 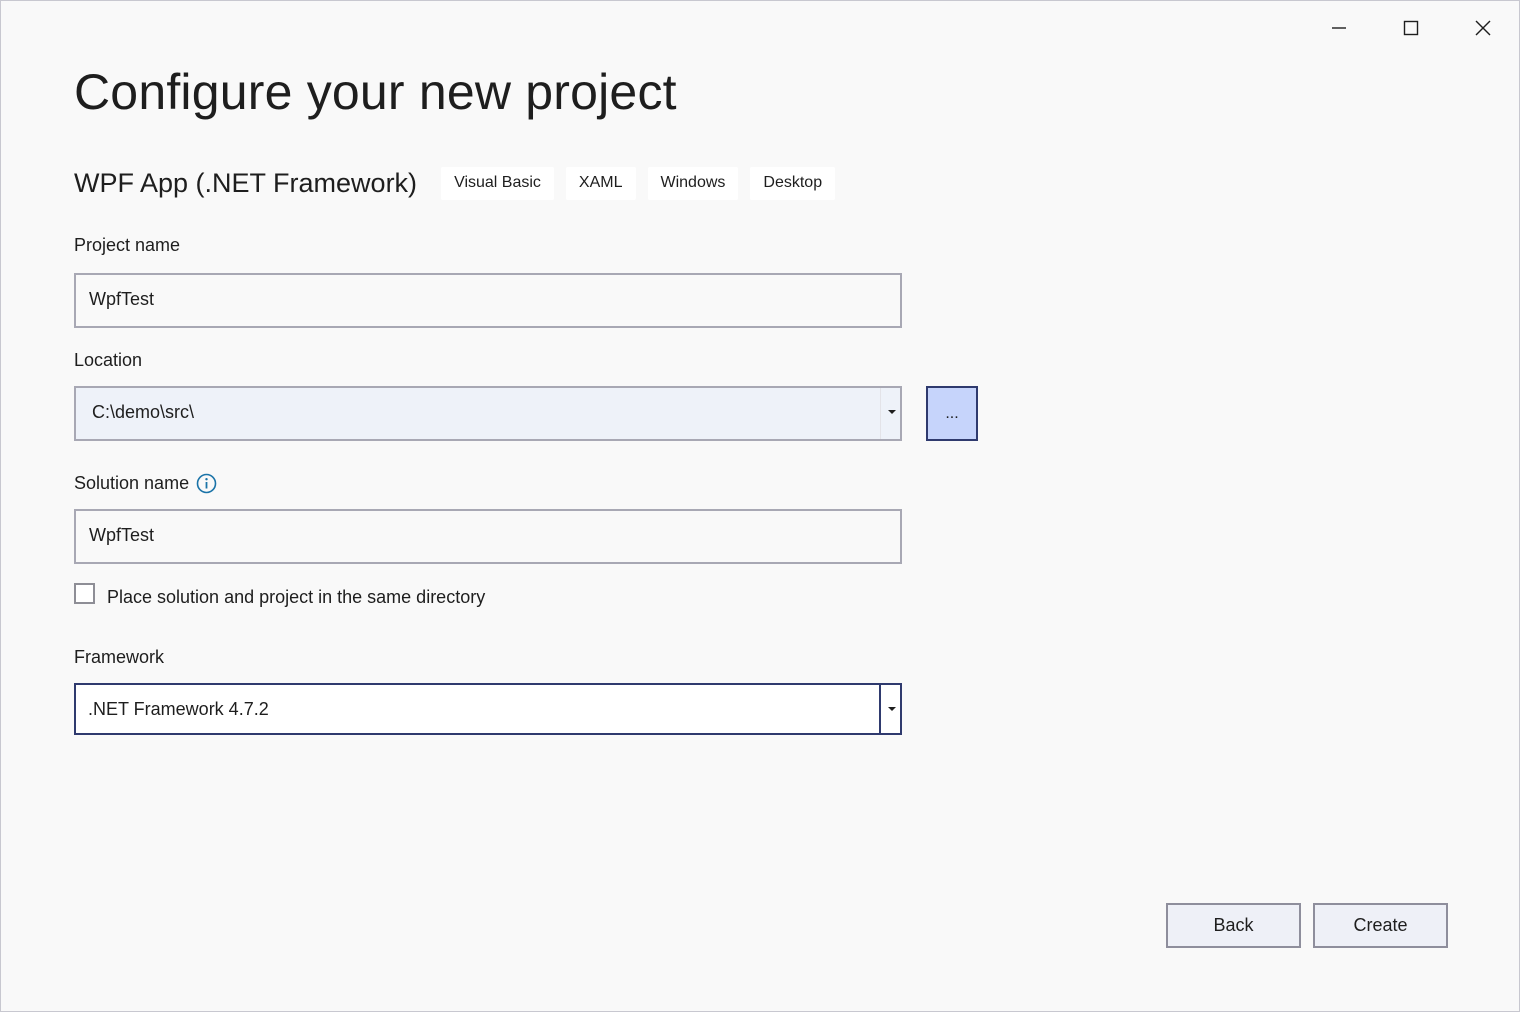 I want to click on location-label: Location, so click(x=108, y=360).